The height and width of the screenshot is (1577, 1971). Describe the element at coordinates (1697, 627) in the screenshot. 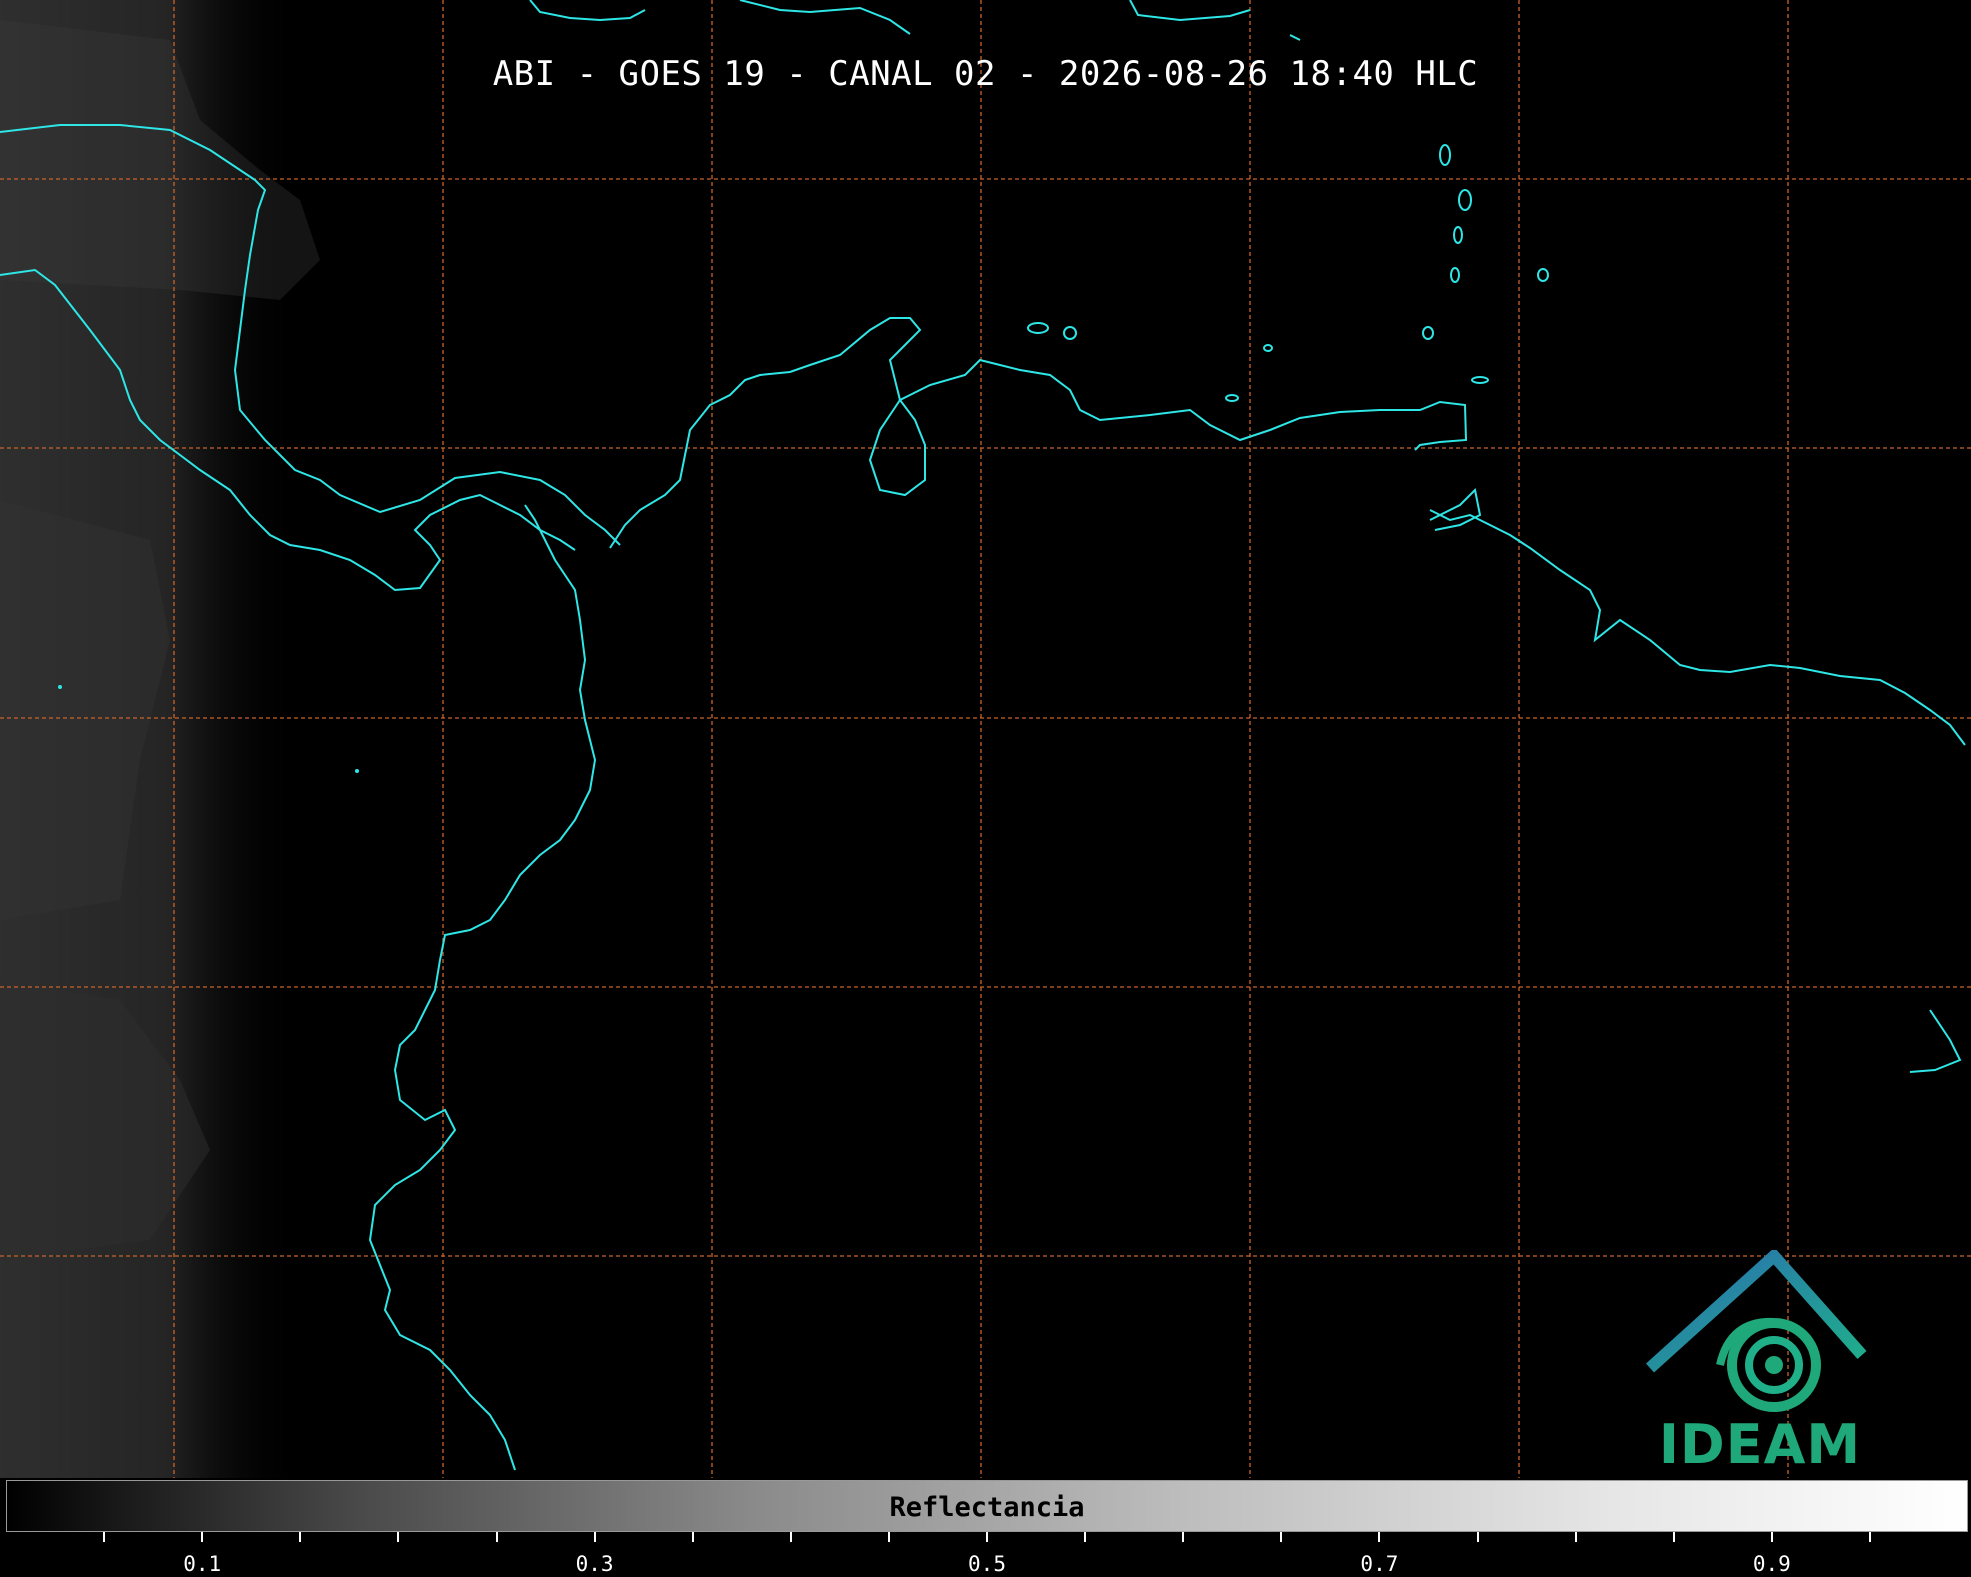

I see `coastline-venezuela` at that location.